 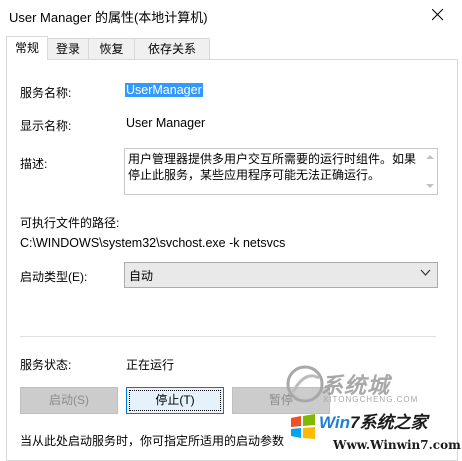 I want to click on watermark-brand-suffix: 7系统之家, so click(x=389, y=422).